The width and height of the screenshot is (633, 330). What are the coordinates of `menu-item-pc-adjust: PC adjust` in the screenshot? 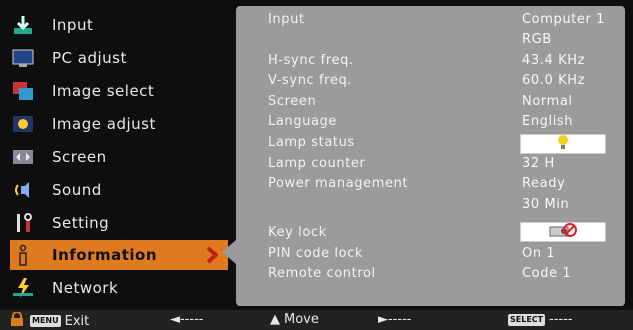 It's located at (119, 58).